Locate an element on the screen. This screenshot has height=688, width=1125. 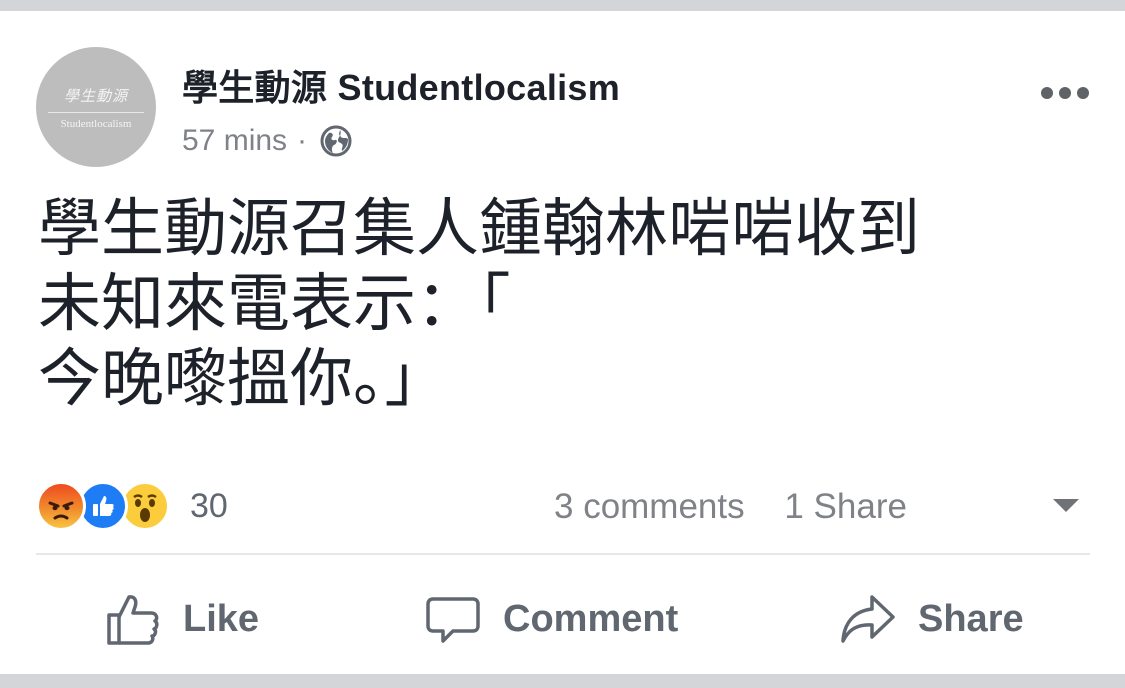
like-button: Like is located at coordinates (182, 619).